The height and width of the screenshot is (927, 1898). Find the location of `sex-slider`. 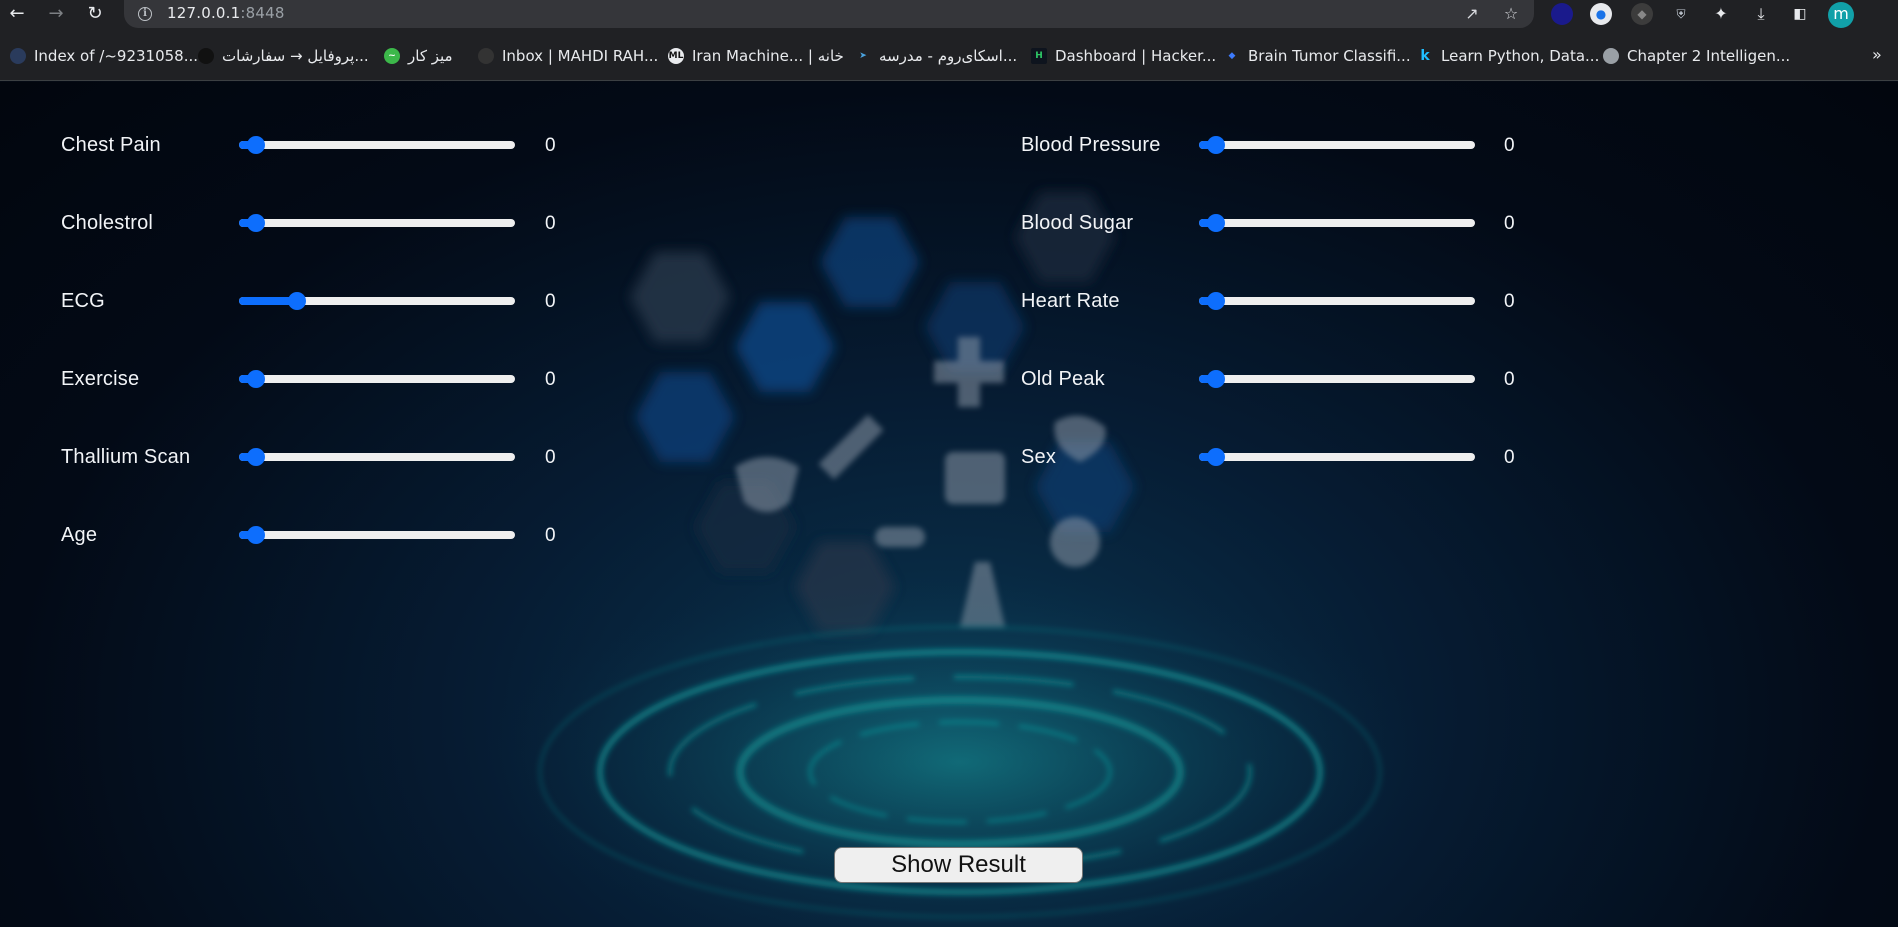

sex-slider is located at coordinates (1337, 457).